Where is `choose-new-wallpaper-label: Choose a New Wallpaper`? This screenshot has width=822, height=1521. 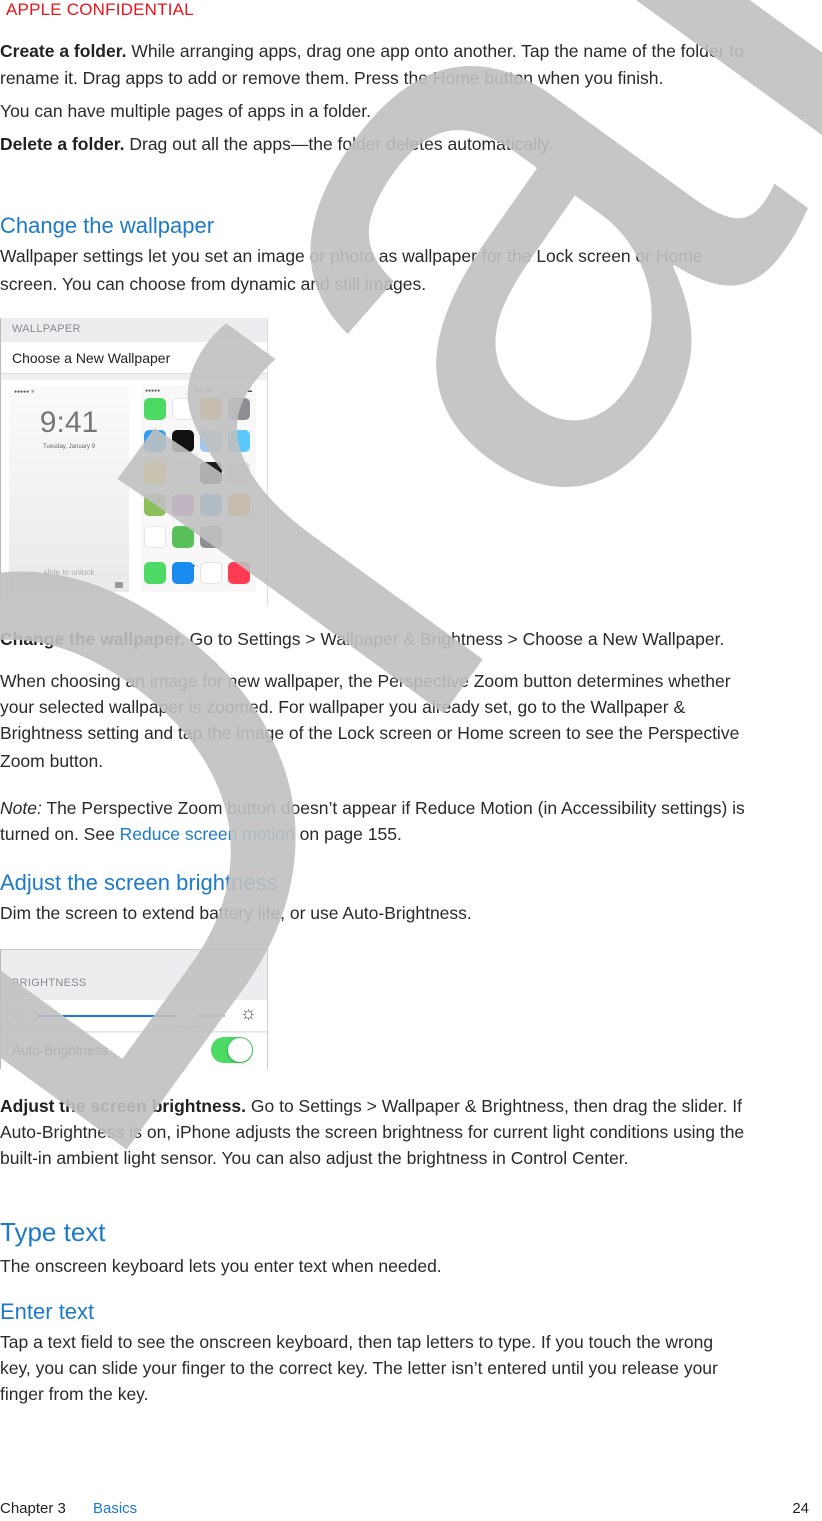
choose-new-wallpaper-label: Choose a New Wallpaper is located at coordinates (91, 358).